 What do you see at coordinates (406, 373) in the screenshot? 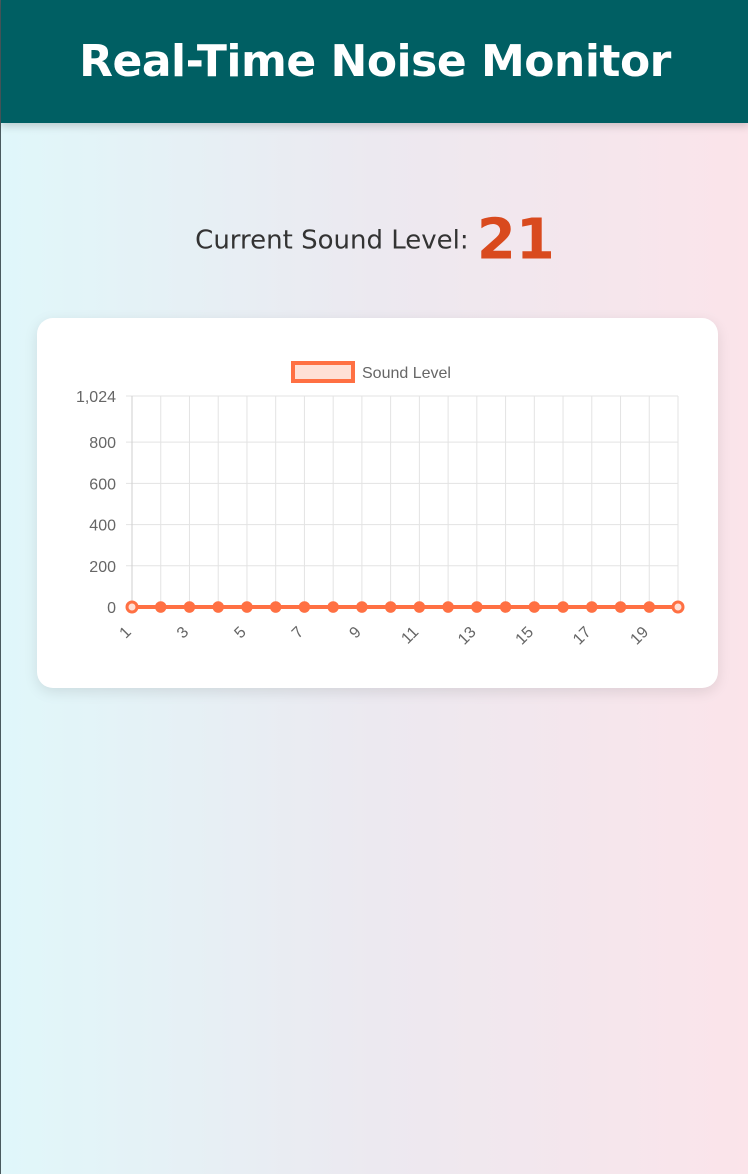
I see `legend-label: Sound Level` at bounding box center [406, 373].